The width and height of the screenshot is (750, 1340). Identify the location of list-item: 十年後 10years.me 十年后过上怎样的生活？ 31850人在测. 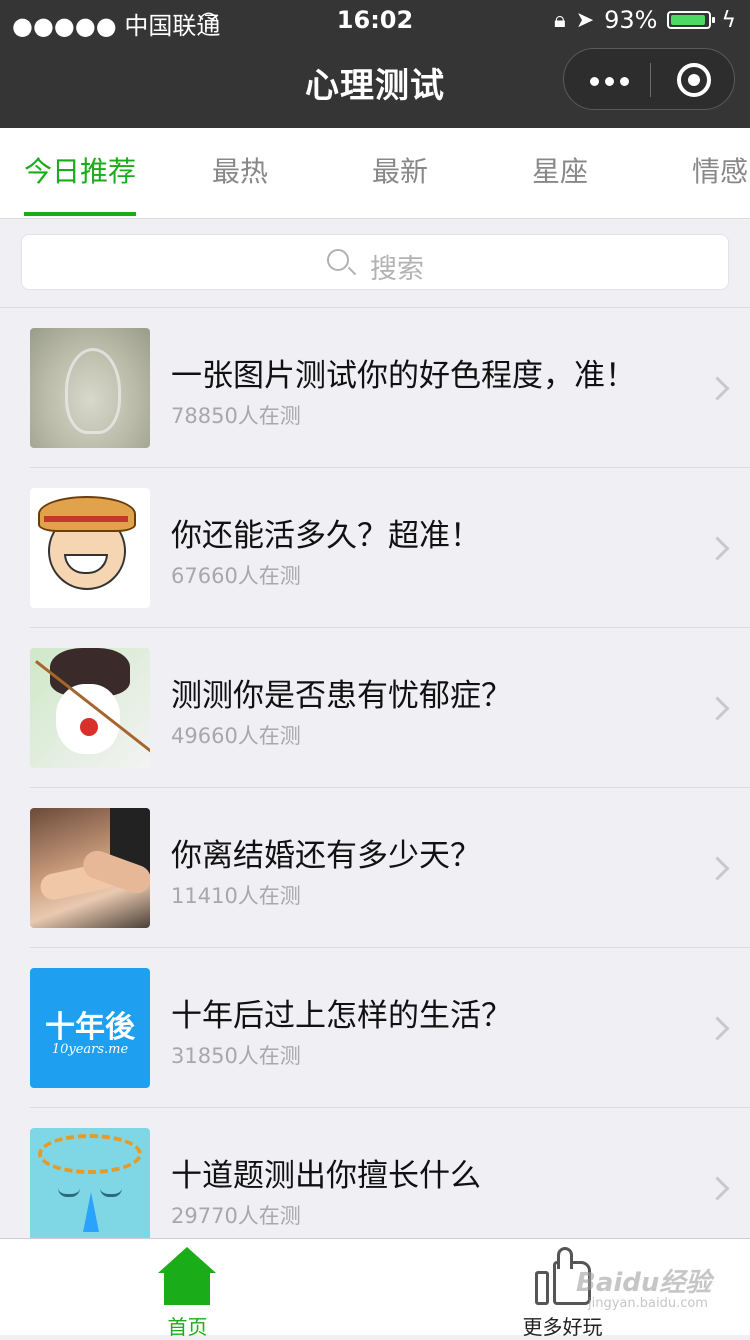
(375, 1028).